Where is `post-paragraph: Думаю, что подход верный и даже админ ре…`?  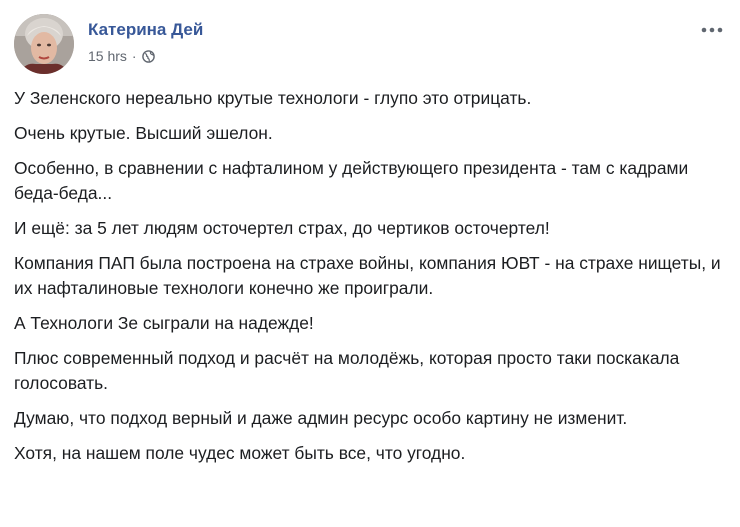
post-paragraph: Думаю, что подход верный и даже админ ре… is located at coordinates (321, 418).